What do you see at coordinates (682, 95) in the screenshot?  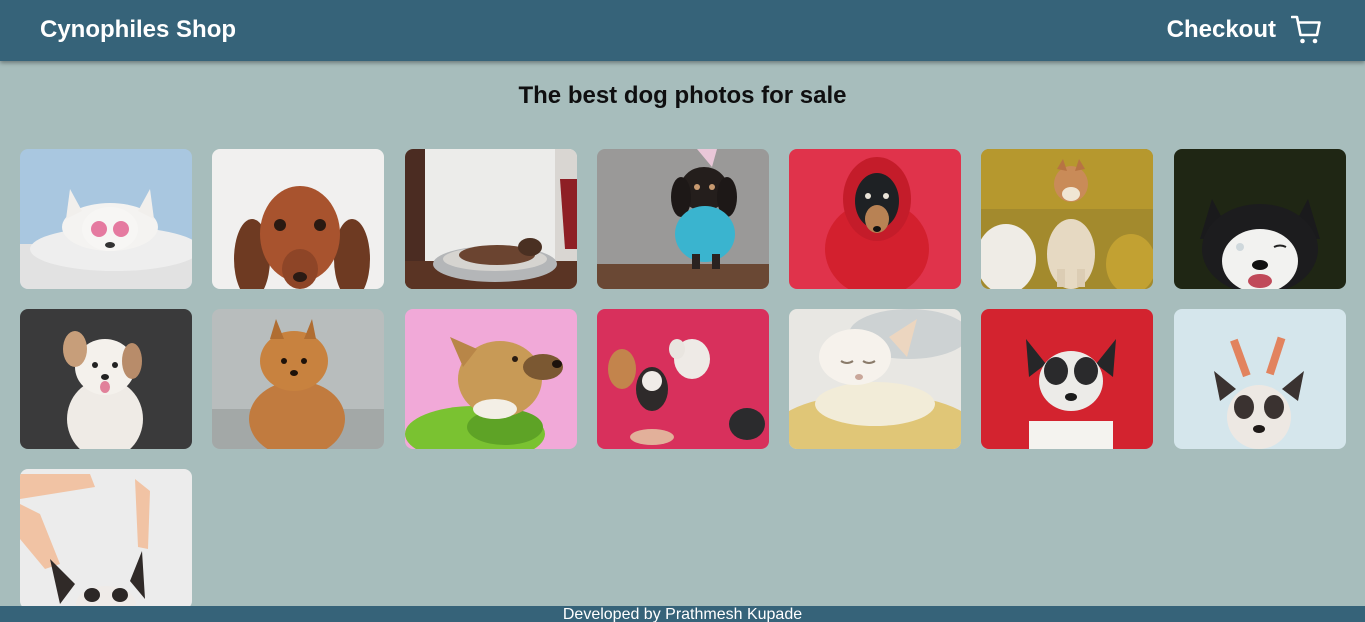 I see `page-title: The best dog photos for sale` at bounding box center [682, 95].